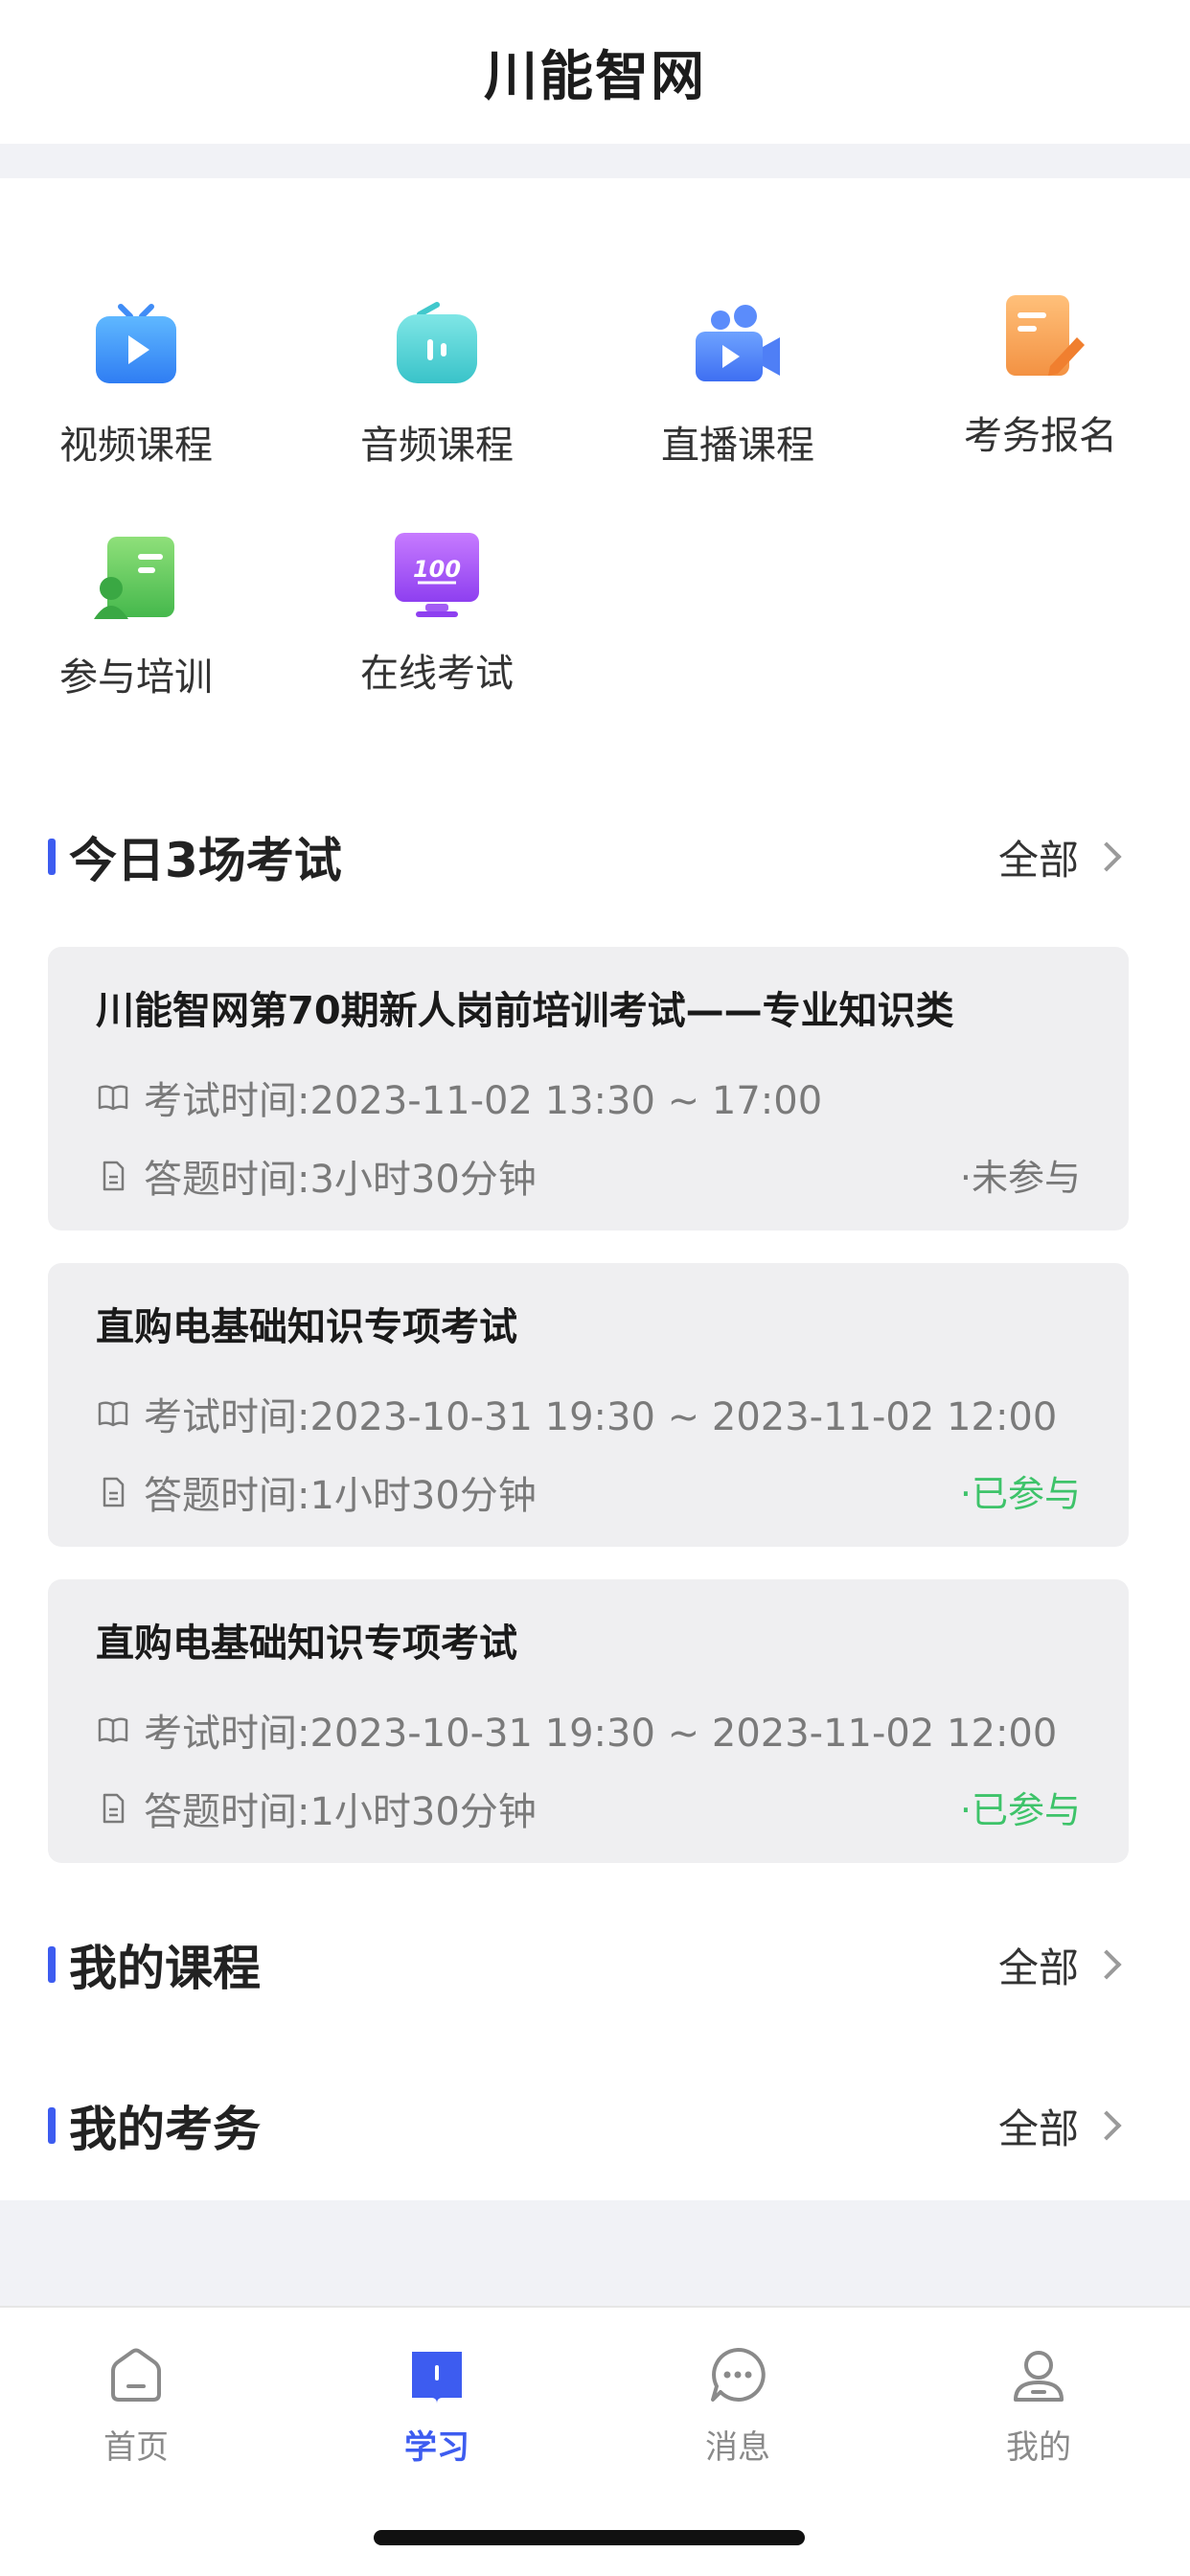 Image resolution: width=1190 pixels, height=2576 pixels. Describe the element at coordinates (484, 1101) in the screenshot. I see `exam-time-text: 考试时间:2023-11-02 13:30 ~ 17:00` at that location.